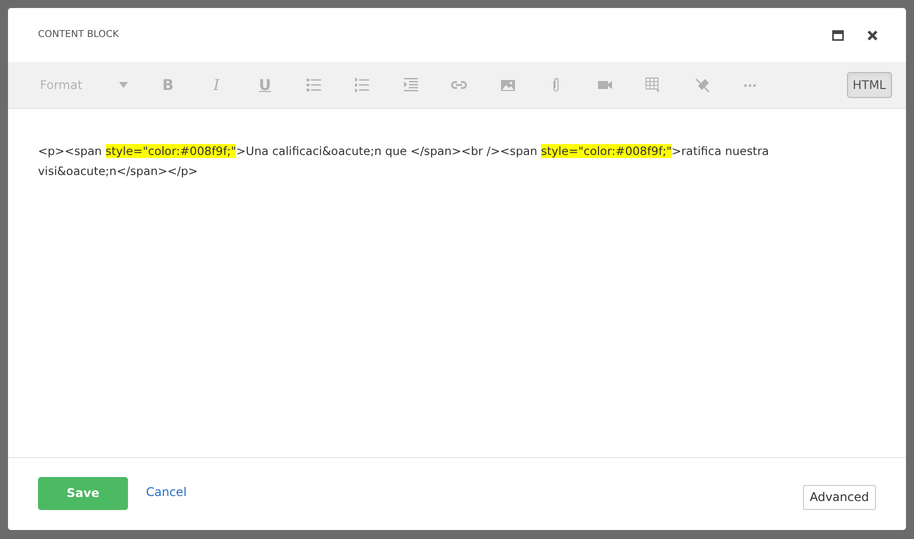 The width and height of the screenshot is (914, 539). Describe the element at coordinates (166, 492) in the screenshot. I see `cancel-link: Cancel` at that location.